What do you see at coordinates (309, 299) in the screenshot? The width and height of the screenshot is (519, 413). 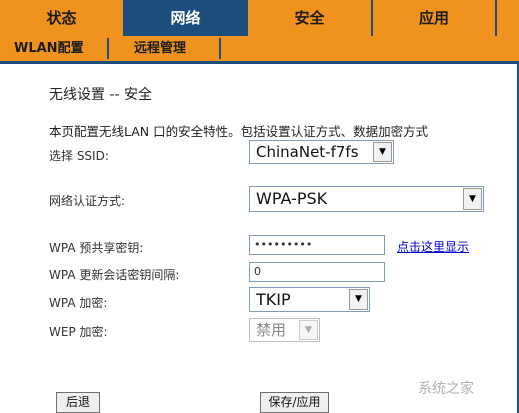 I see `wpa-encryption-select: TKIP ▼` at bounding box center [309, 299].